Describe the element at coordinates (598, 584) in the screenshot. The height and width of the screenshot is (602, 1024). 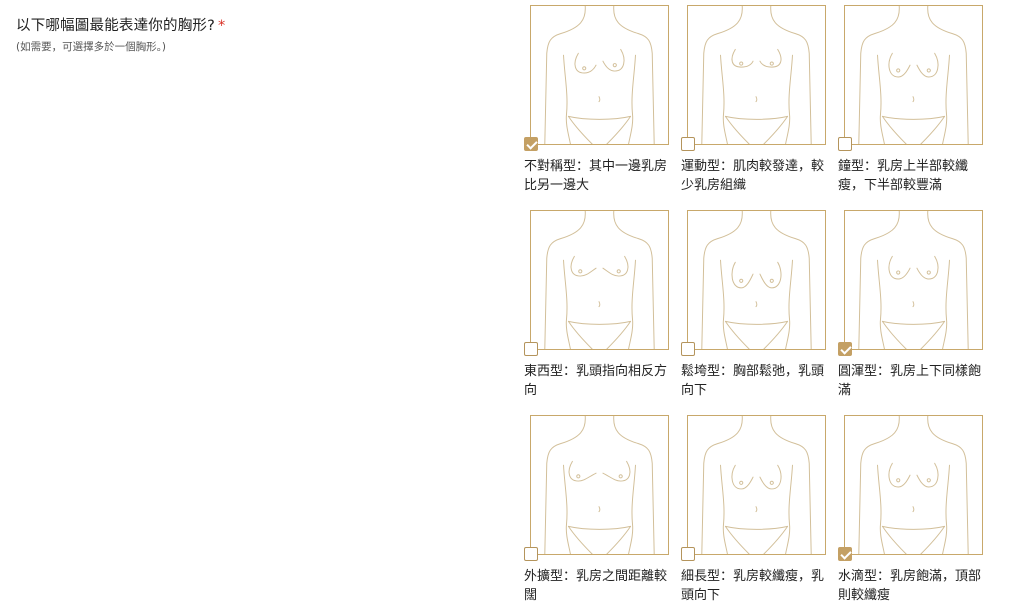
I see `option-label: 外擴型：乳房之間距離較闊` at that location.